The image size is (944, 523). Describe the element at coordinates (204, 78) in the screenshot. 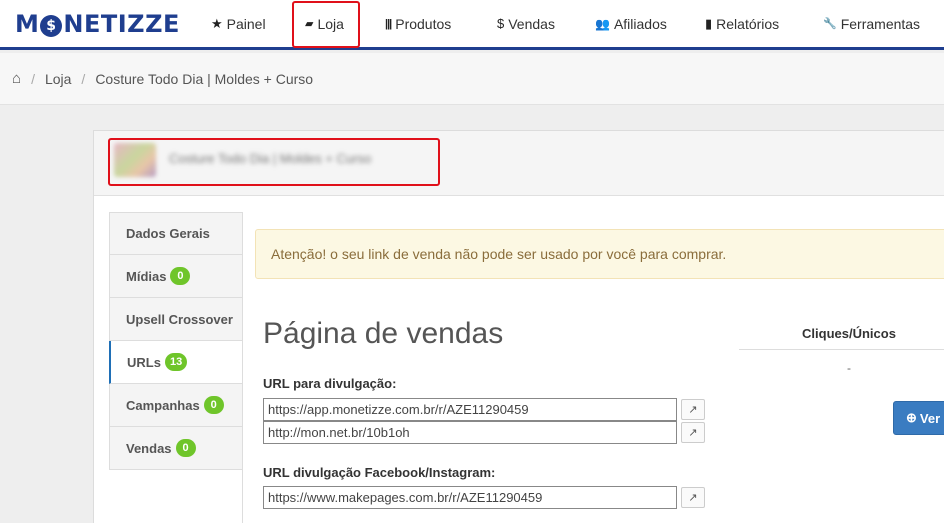

I see `breadcrumb-produto: Costure Todo Dia | Moldes + Curso` at that location.